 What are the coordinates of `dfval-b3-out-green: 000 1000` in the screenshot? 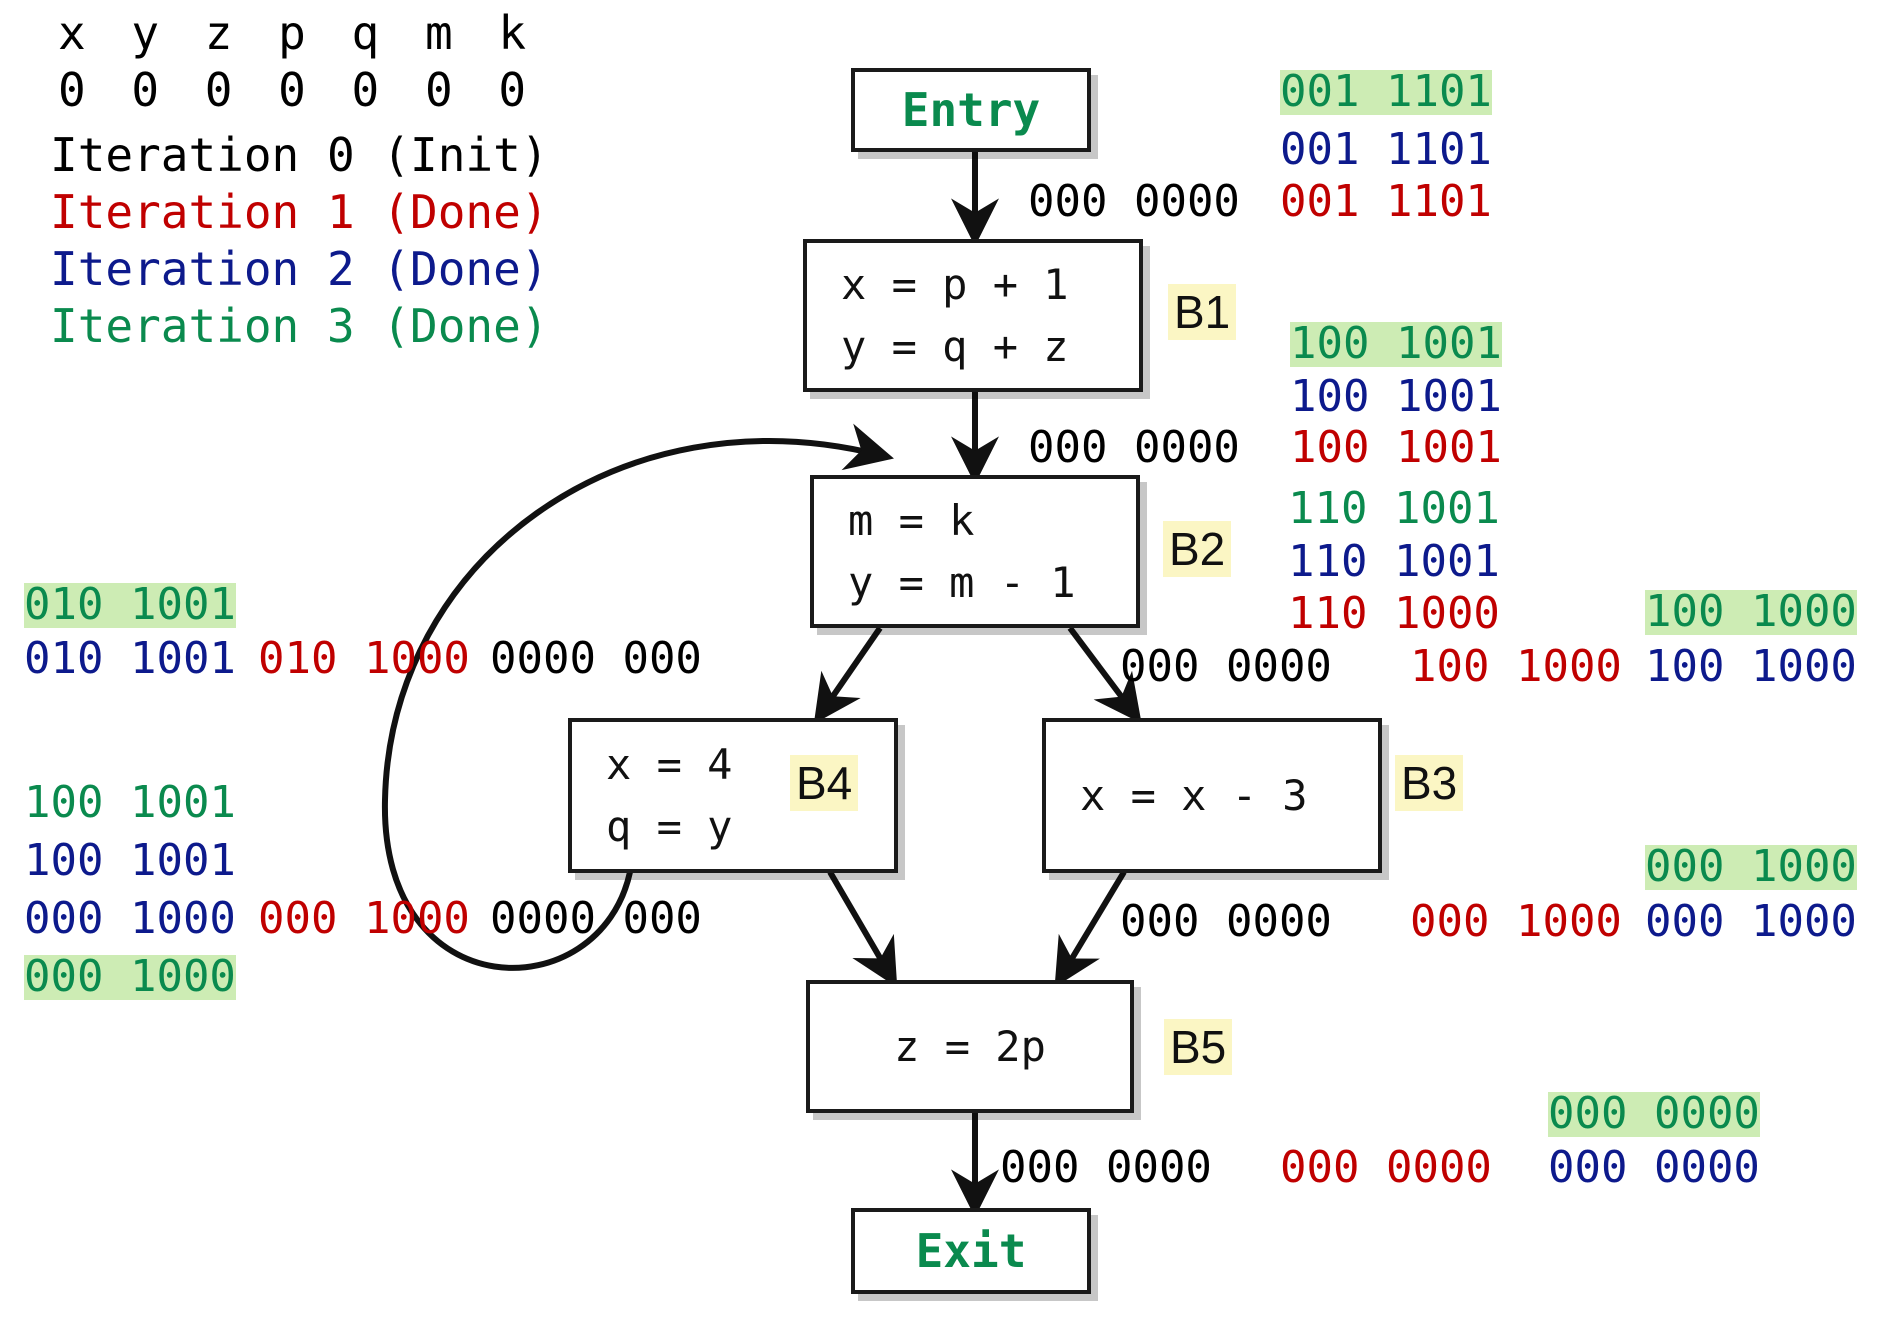 It's located at (1751, 866).